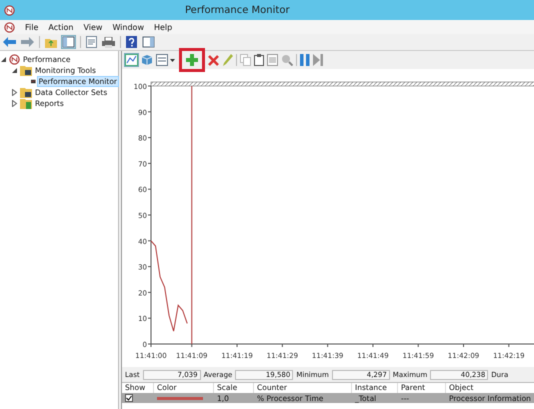 The height and width of the screenshot is (409, 534). What do you see at coordinates (147, 60) in the screenshot?
I see `cube-icon` at bounding box center [147, 60].